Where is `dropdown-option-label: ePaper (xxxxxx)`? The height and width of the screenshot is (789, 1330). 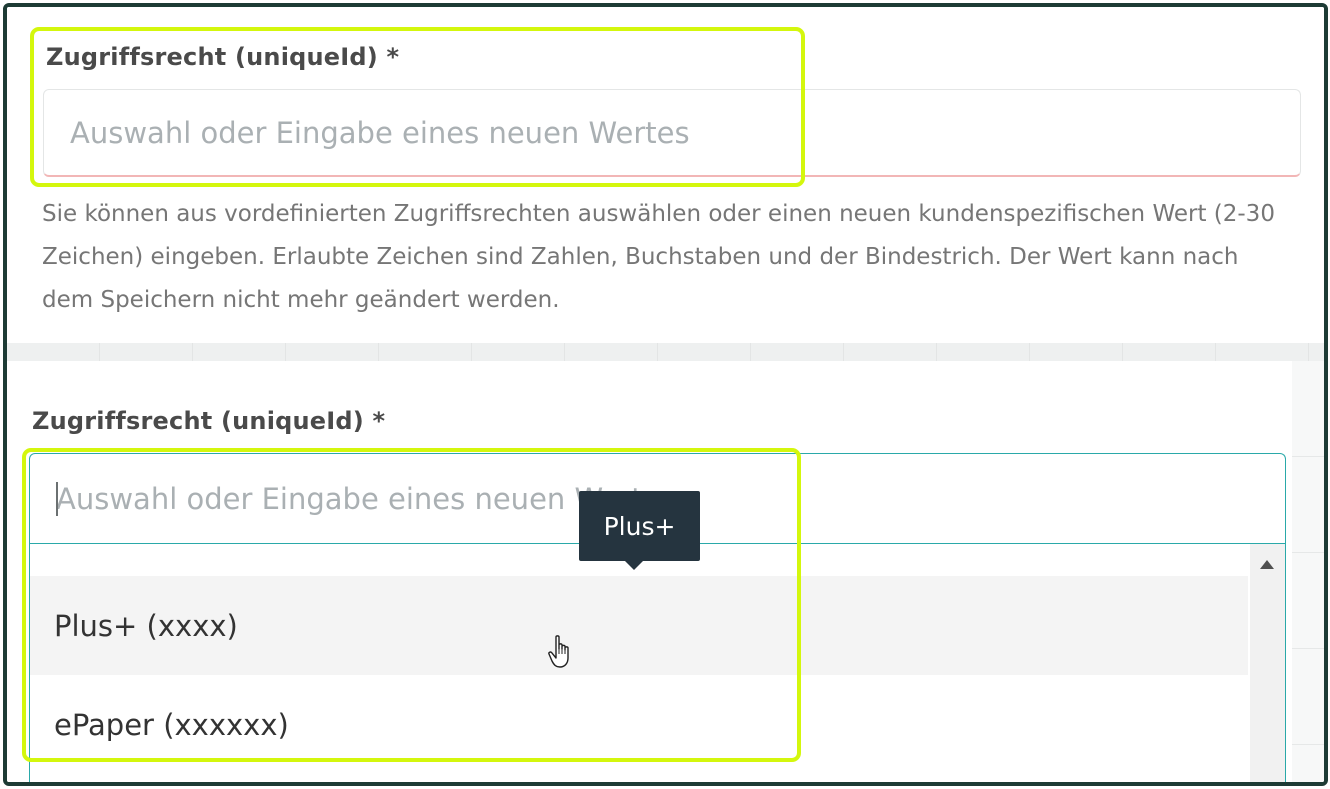
dropdown-option-label: ePaper (xxxxxx) is located at coordinates (171, 724).